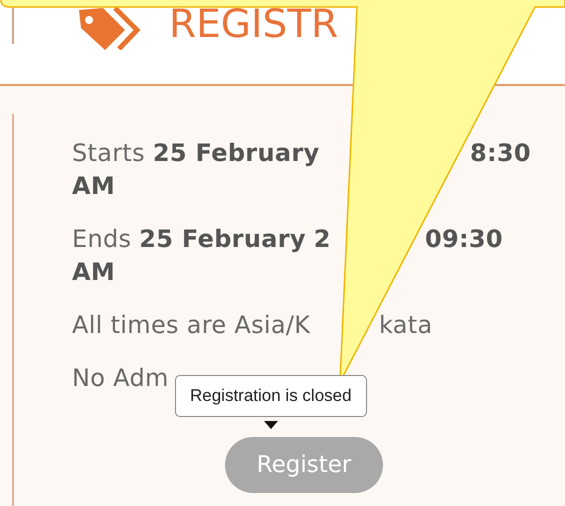  What do you see at coordinates (191, 325) in the screenshot?
I see `detail-text: All times are Asia/K` at bounding box center [191, 325].